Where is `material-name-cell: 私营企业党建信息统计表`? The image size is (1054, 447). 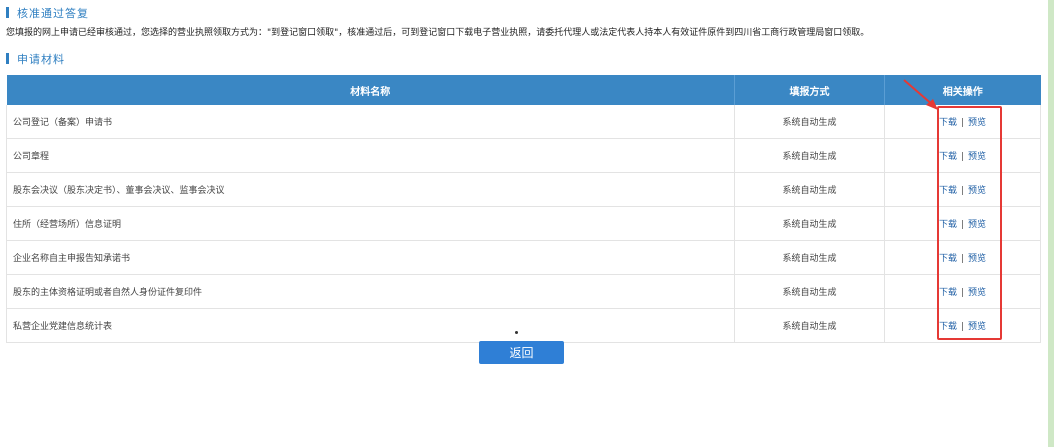 material-name-cell: 私营企业党建信息统计表 is located at coordinates (370, 325).